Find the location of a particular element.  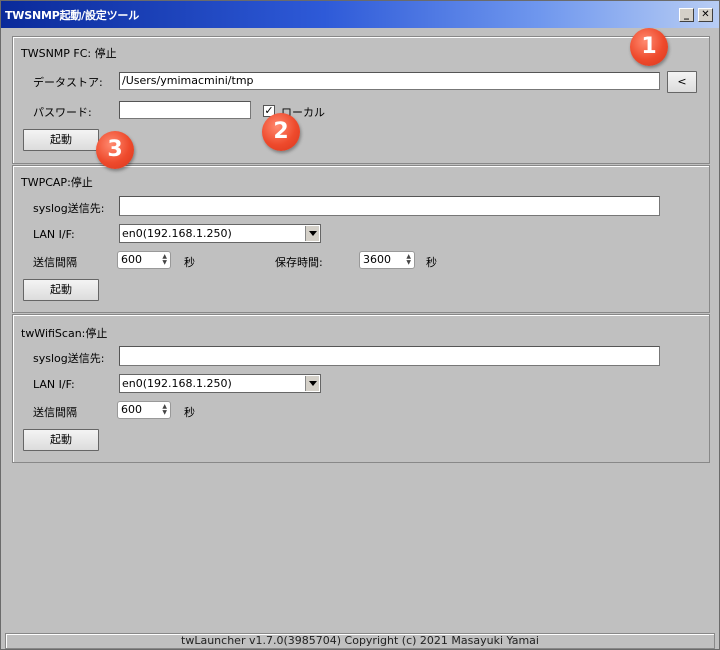

twwifiscan-interval-value: 600 is located at coordinates (131, 409).